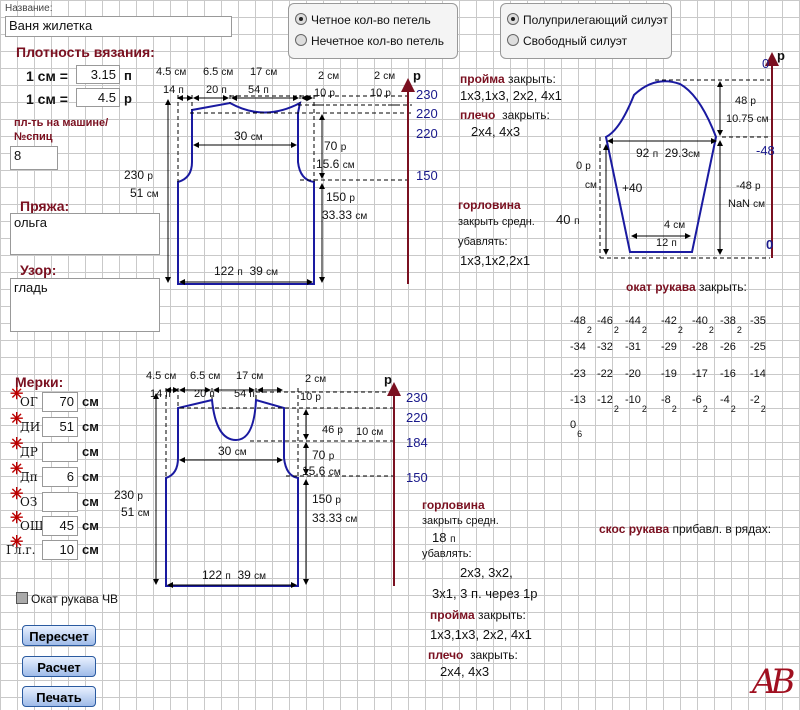 Image resolution: width=800 pixels, height=710 pixels. I want to click on front-row-220: 220, so click(417, 417).